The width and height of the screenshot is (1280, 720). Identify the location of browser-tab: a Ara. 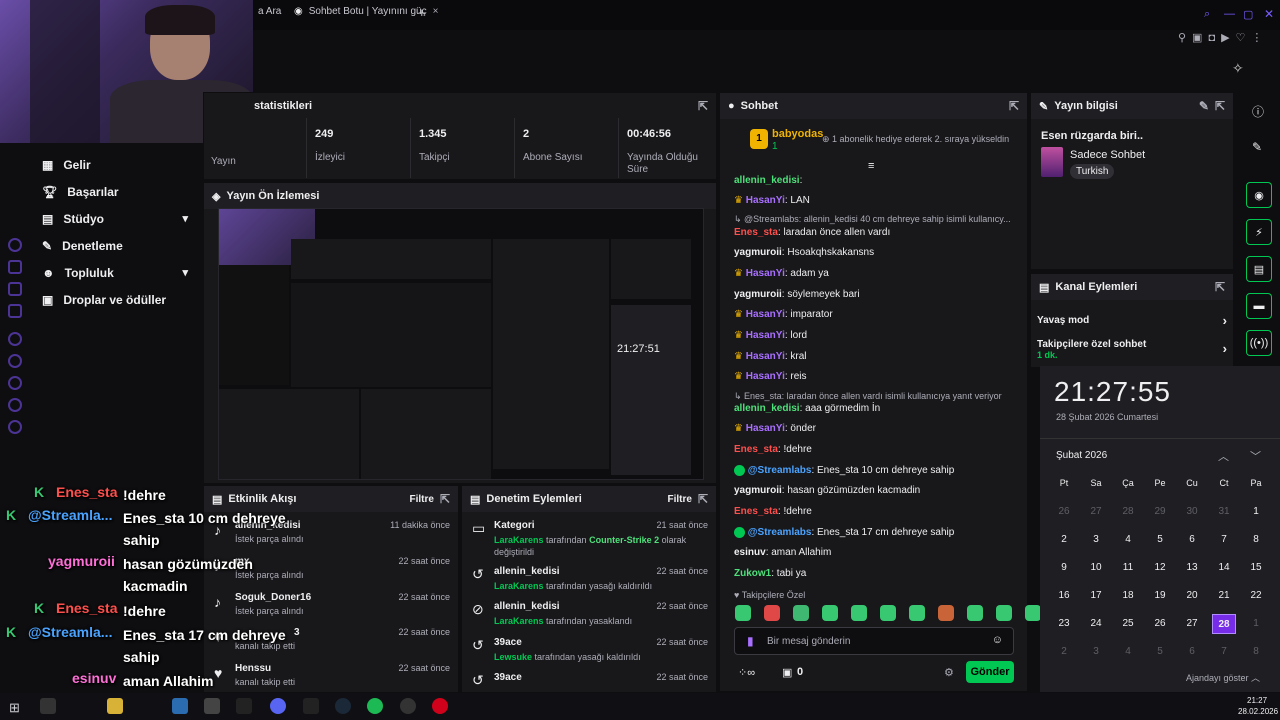
(269, 11).